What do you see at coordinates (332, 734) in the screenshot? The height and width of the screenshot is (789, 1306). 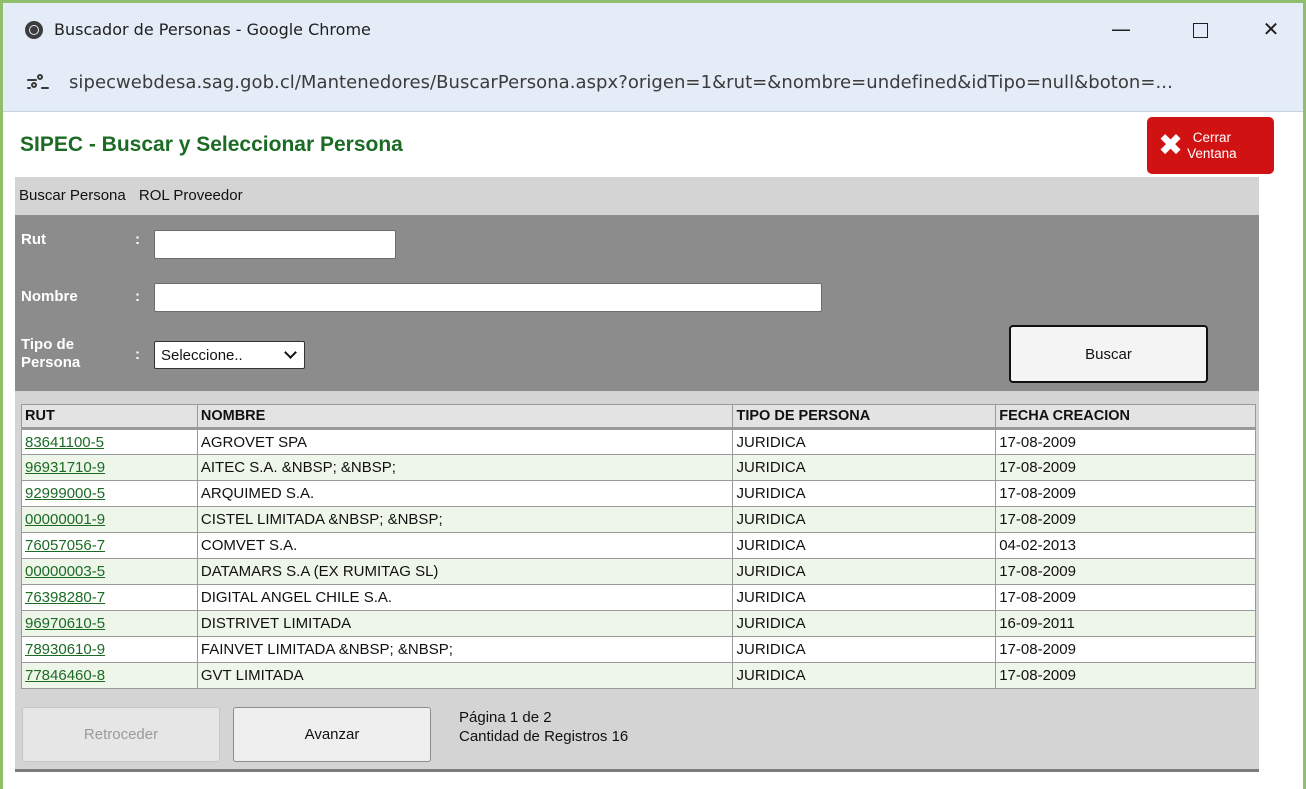 I see `next-page-button: Avanzar` at bounding box center [332, 734].